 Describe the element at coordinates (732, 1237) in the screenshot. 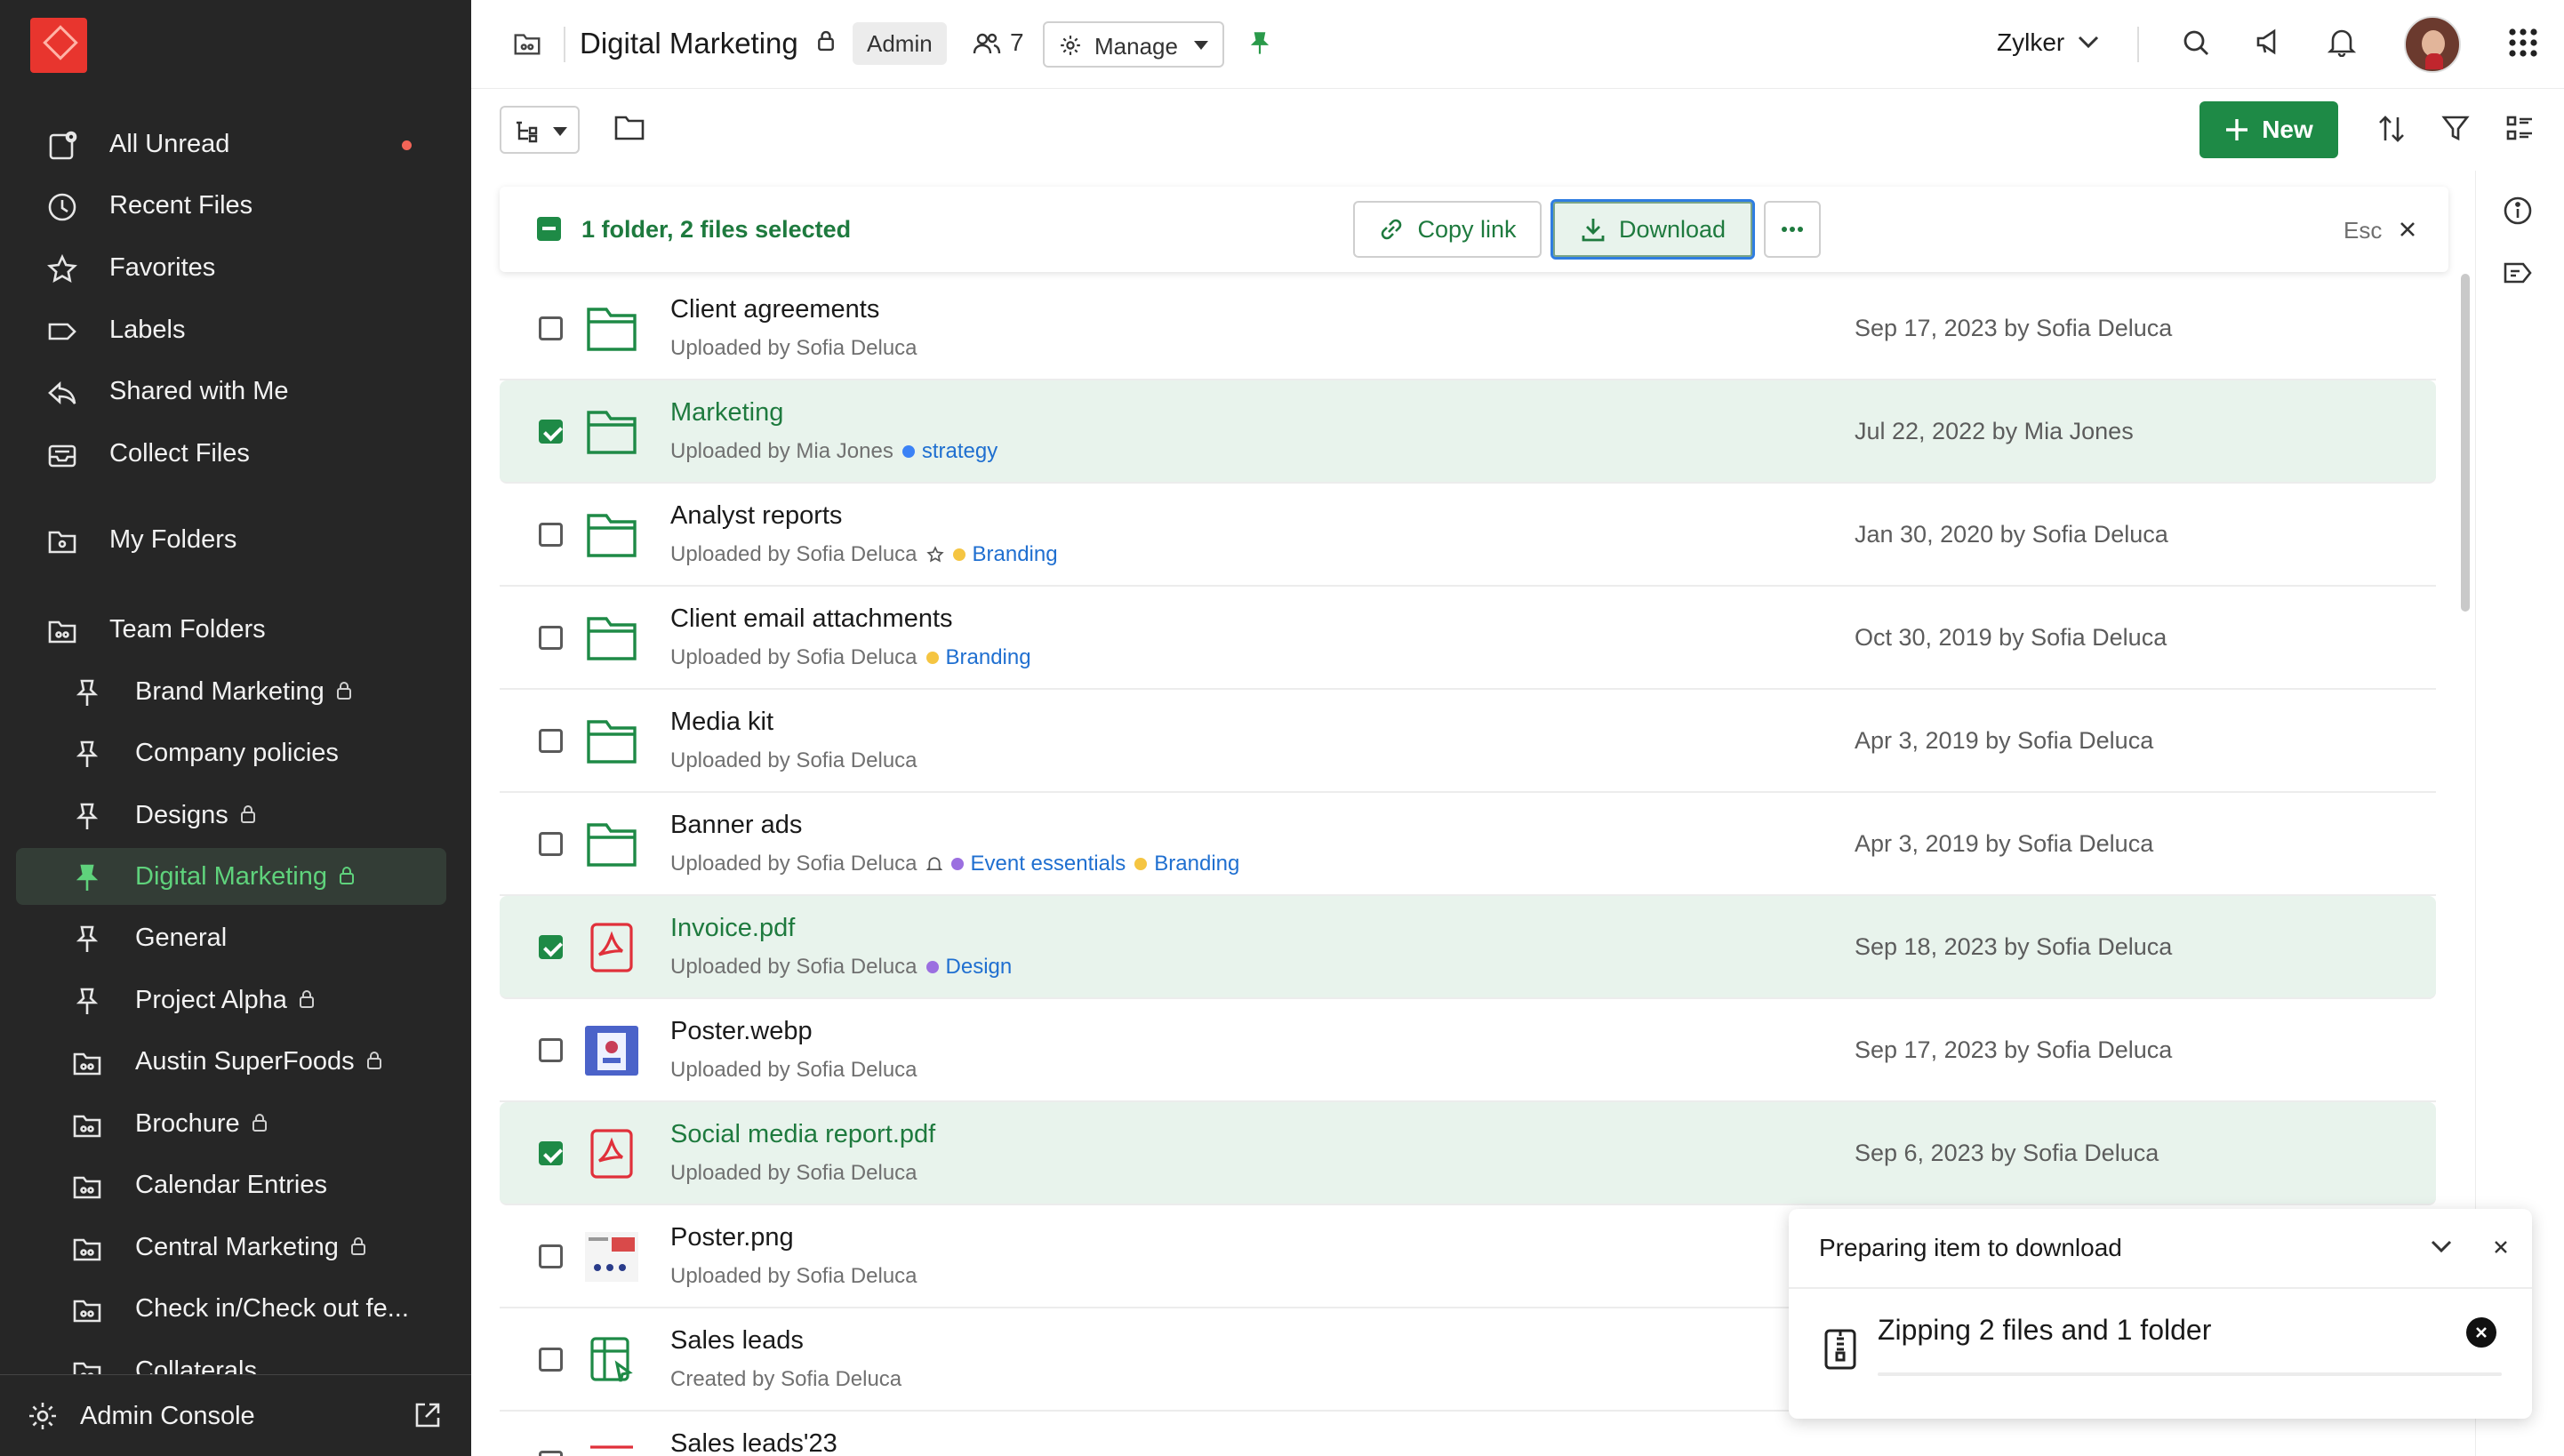

I see `file-name: Poster.png` at that location.